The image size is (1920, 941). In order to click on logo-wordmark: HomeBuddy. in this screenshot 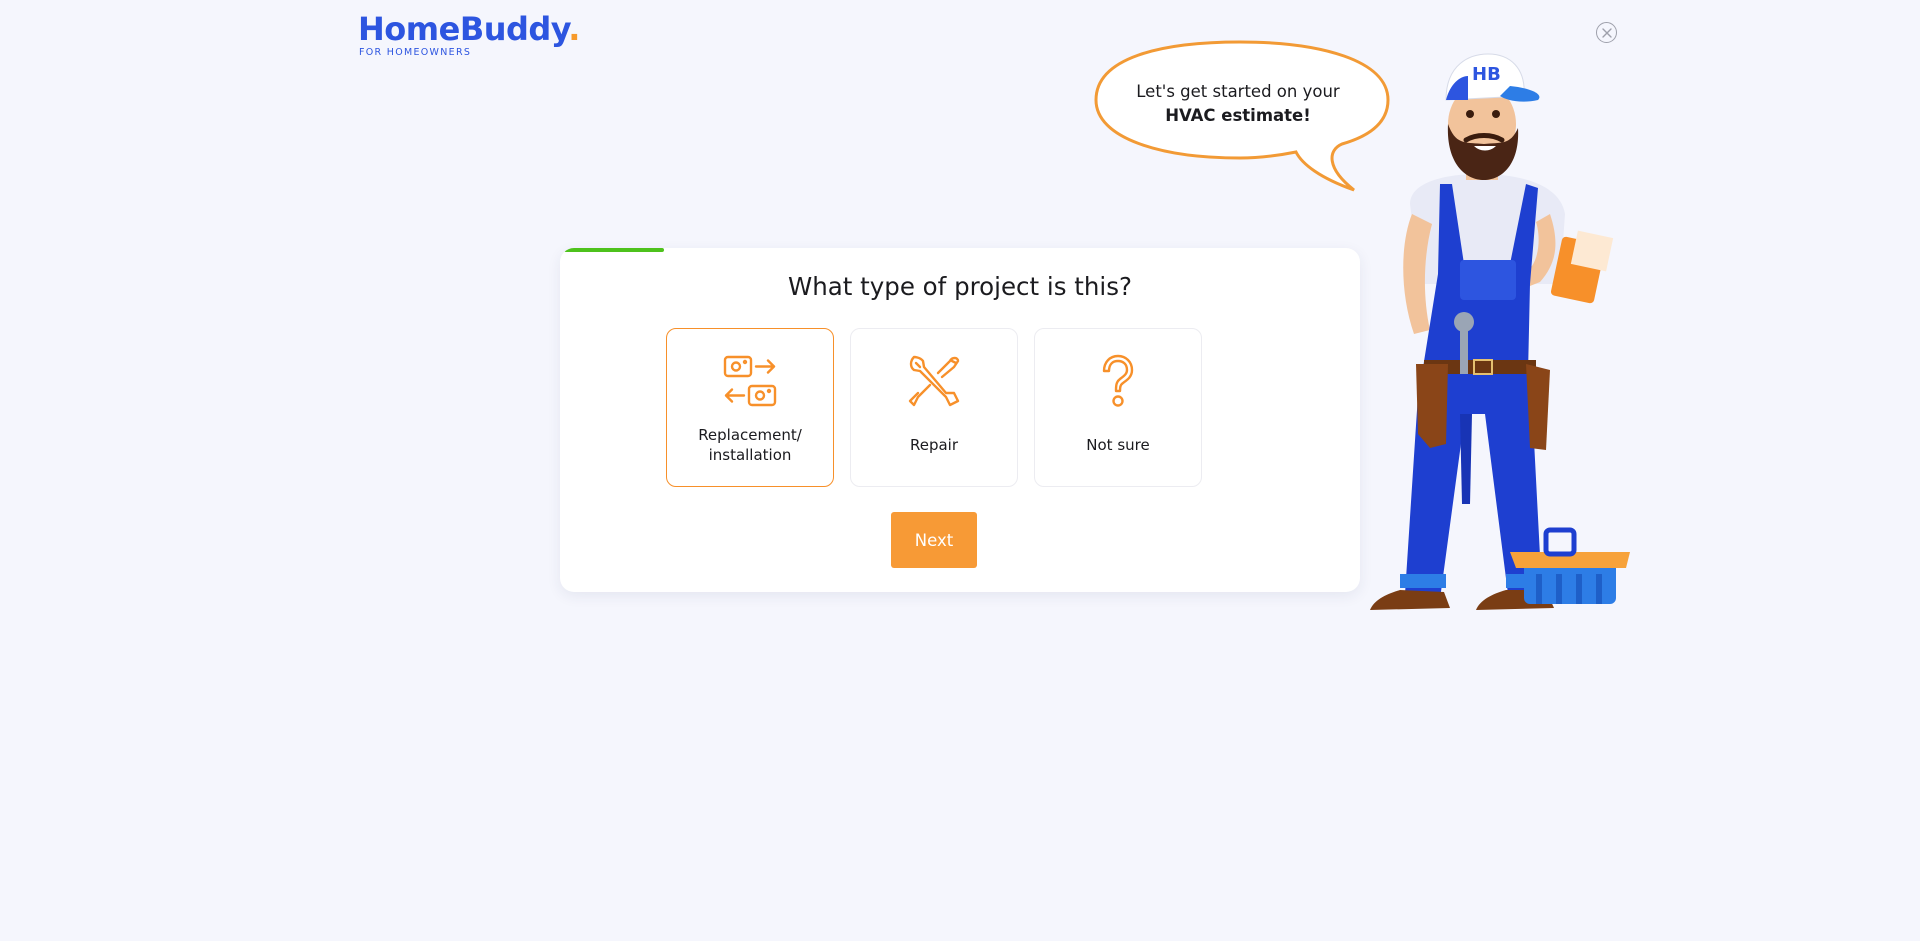, I will do `click(469, 29)`.